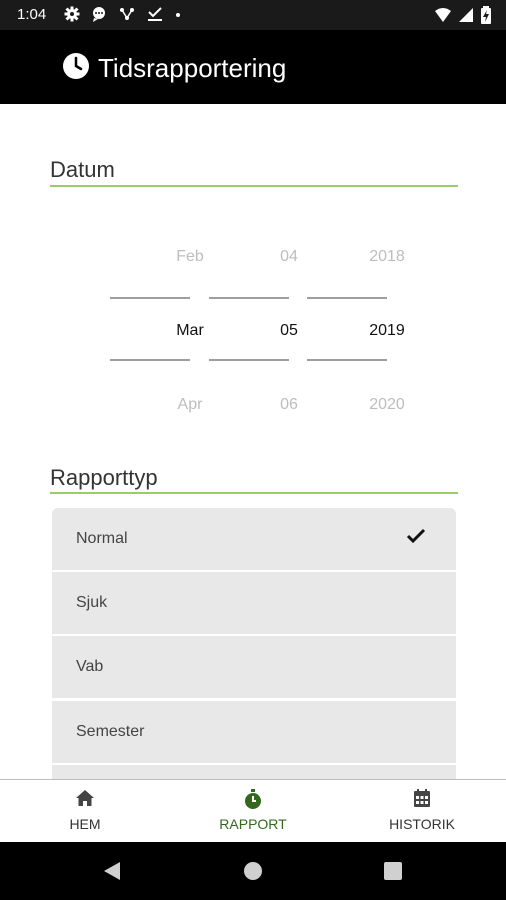 This screenshot has width=506, height=900. I want to click on nav-item-history: HISTORIK, so click(422, 810).